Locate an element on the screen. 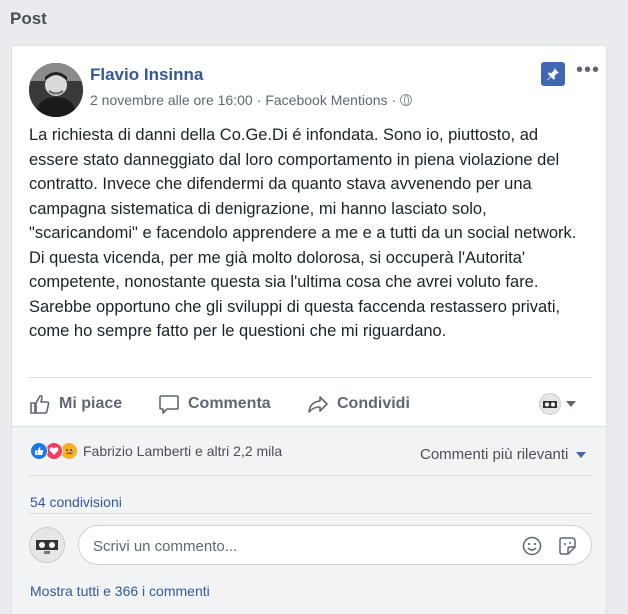 Image resolution: width=628 pixels, height=614 pixels. share-label: Condividi is located at coordinates (373, 403).